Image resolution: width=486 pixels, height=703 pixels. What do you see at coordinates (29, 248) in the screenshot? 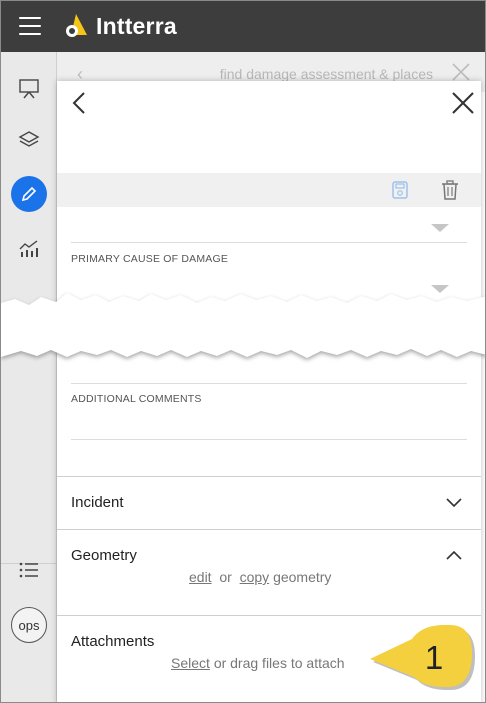
I see `analytics-chart-icon` at bounding box center [29, 248].